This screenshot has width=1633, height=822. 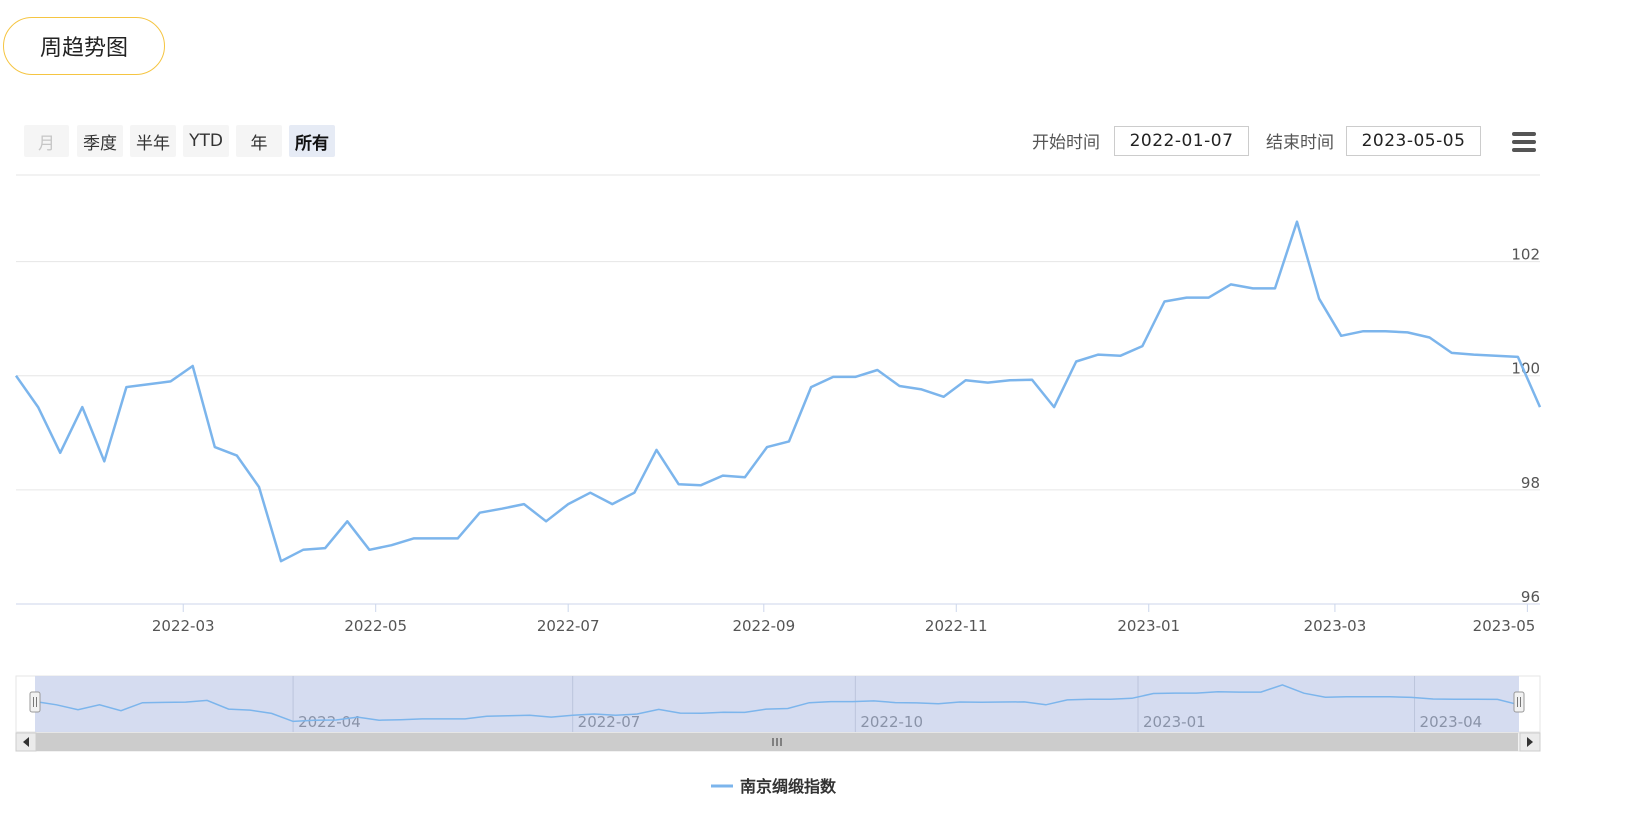 I want to click on navigator-tick-label: 2022-04, so click(x=329, y=722).